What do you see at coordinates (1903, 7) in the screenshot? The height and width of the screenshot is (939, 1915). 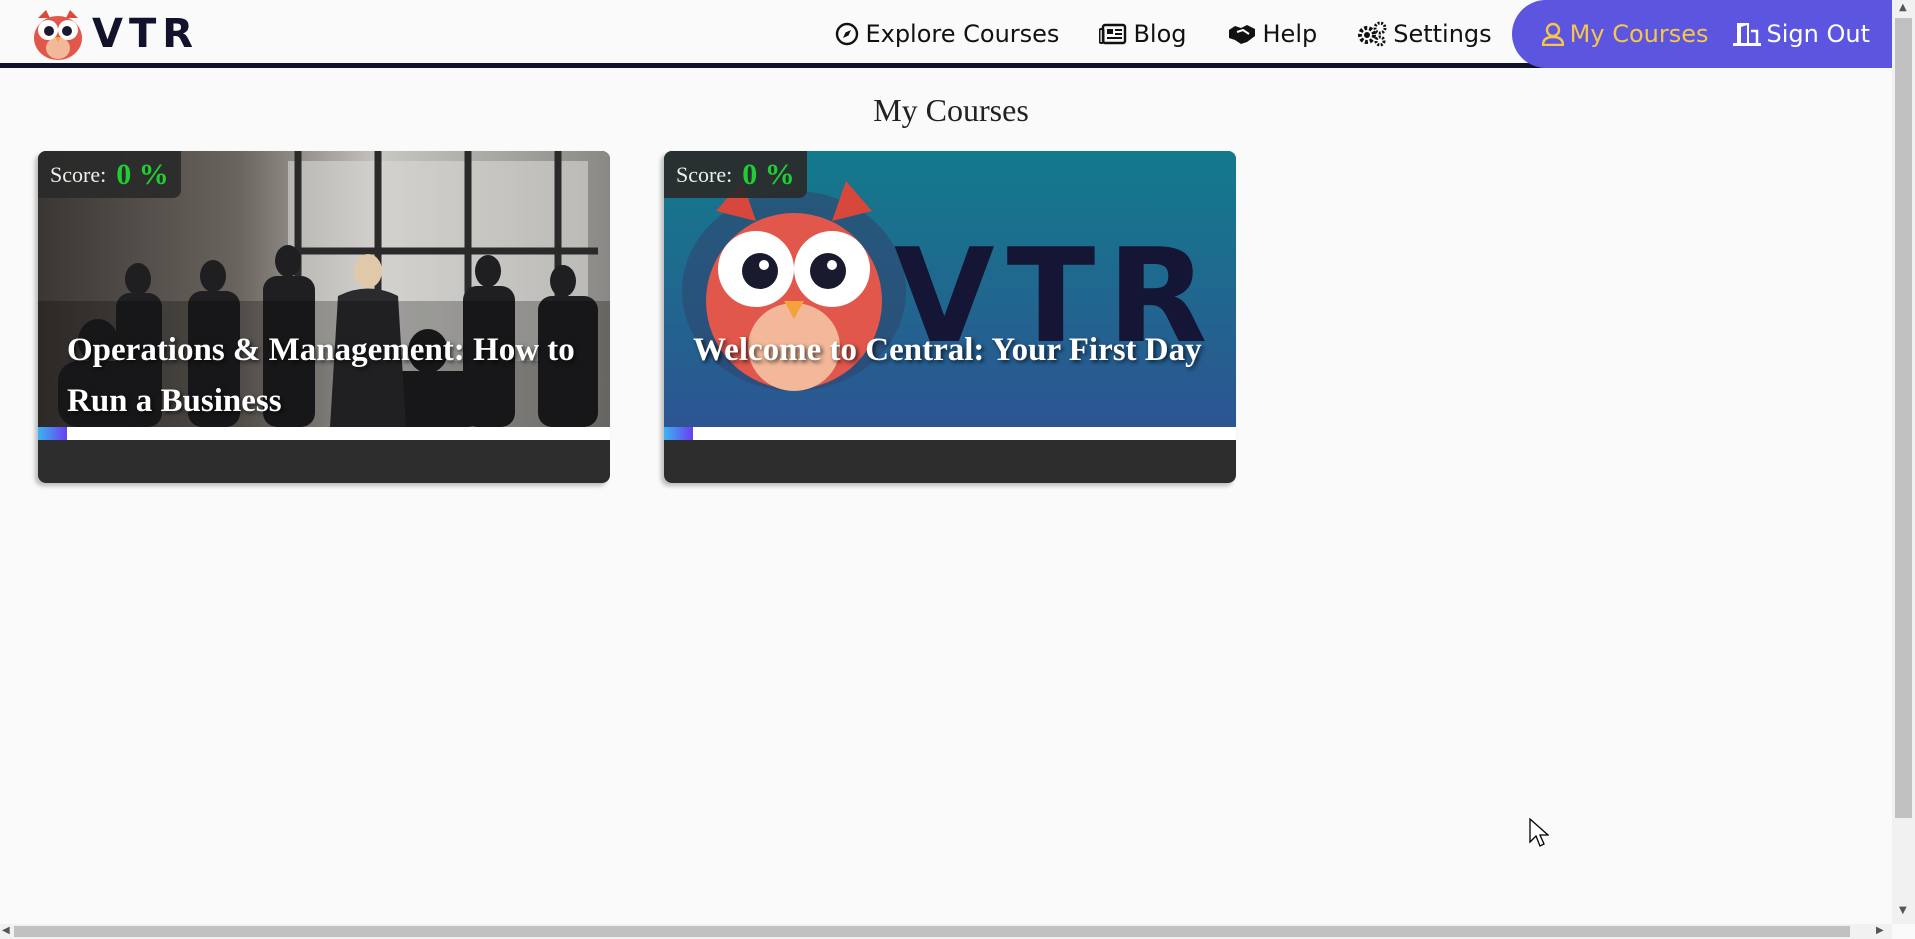 I see `scroll-up-arrow-icon: ▲` at bounding box center [1903, 7].